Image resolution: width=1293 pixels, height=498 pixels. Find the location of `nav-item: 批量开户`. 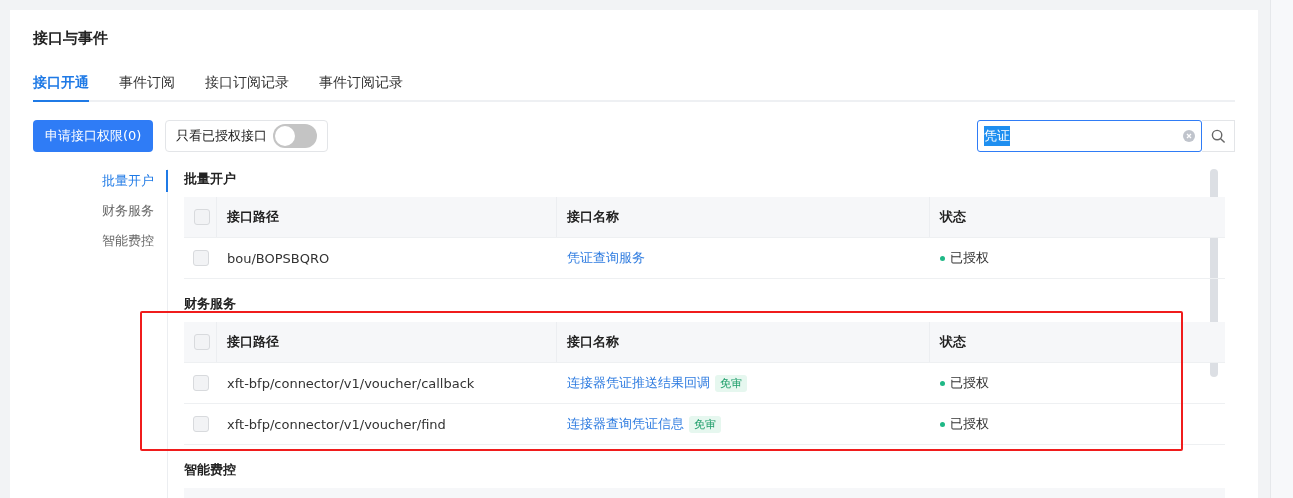

nav-item: 批量开户 is located at coordinates (135, 181).